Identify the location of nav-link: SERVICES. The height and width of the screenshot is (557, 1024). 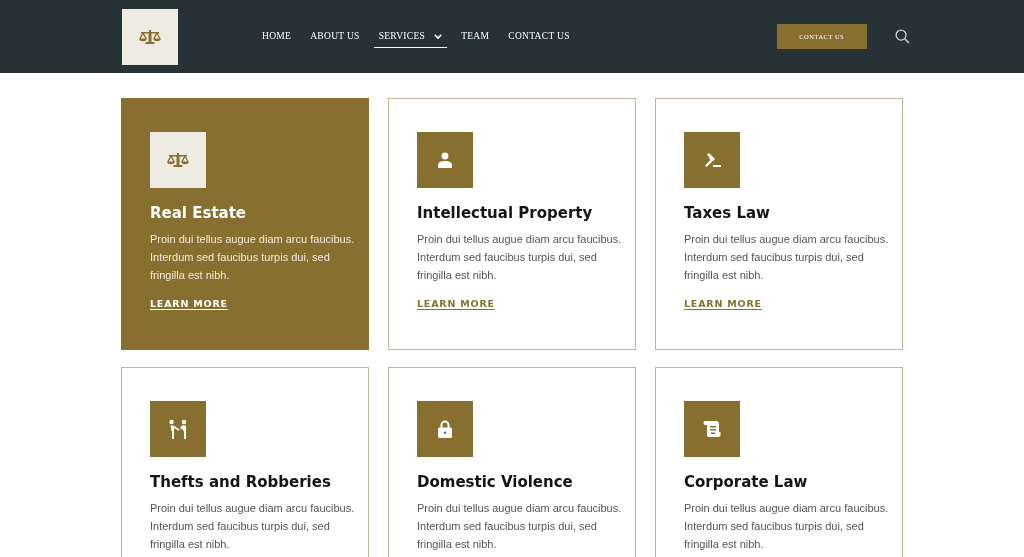
(410, 36).